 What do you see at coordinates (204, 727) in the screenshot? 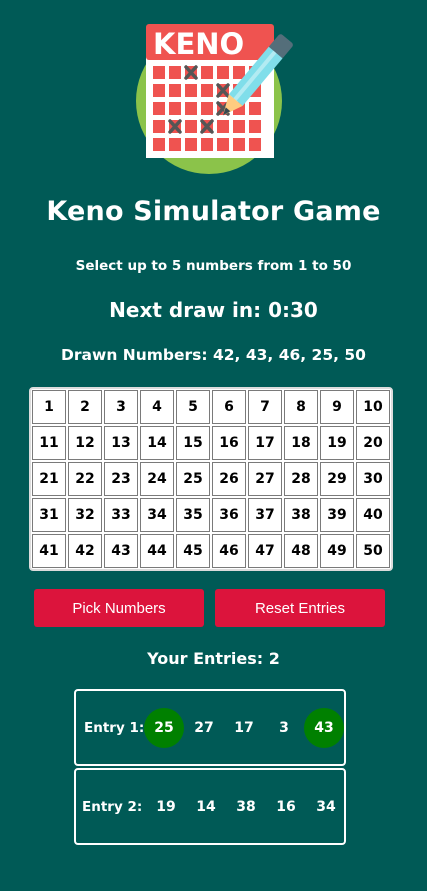
I see `entry-number: 27` at bounding box center [204, 727].